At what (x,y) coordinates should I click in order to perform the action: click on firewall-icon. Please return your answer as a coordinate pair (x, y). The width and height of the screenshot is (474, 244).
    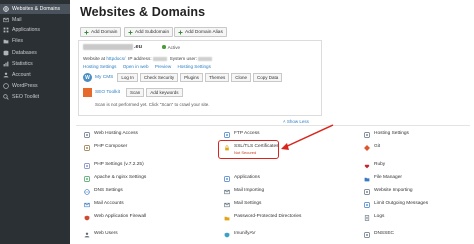
    Looking at the image, I should click on (87, 218).